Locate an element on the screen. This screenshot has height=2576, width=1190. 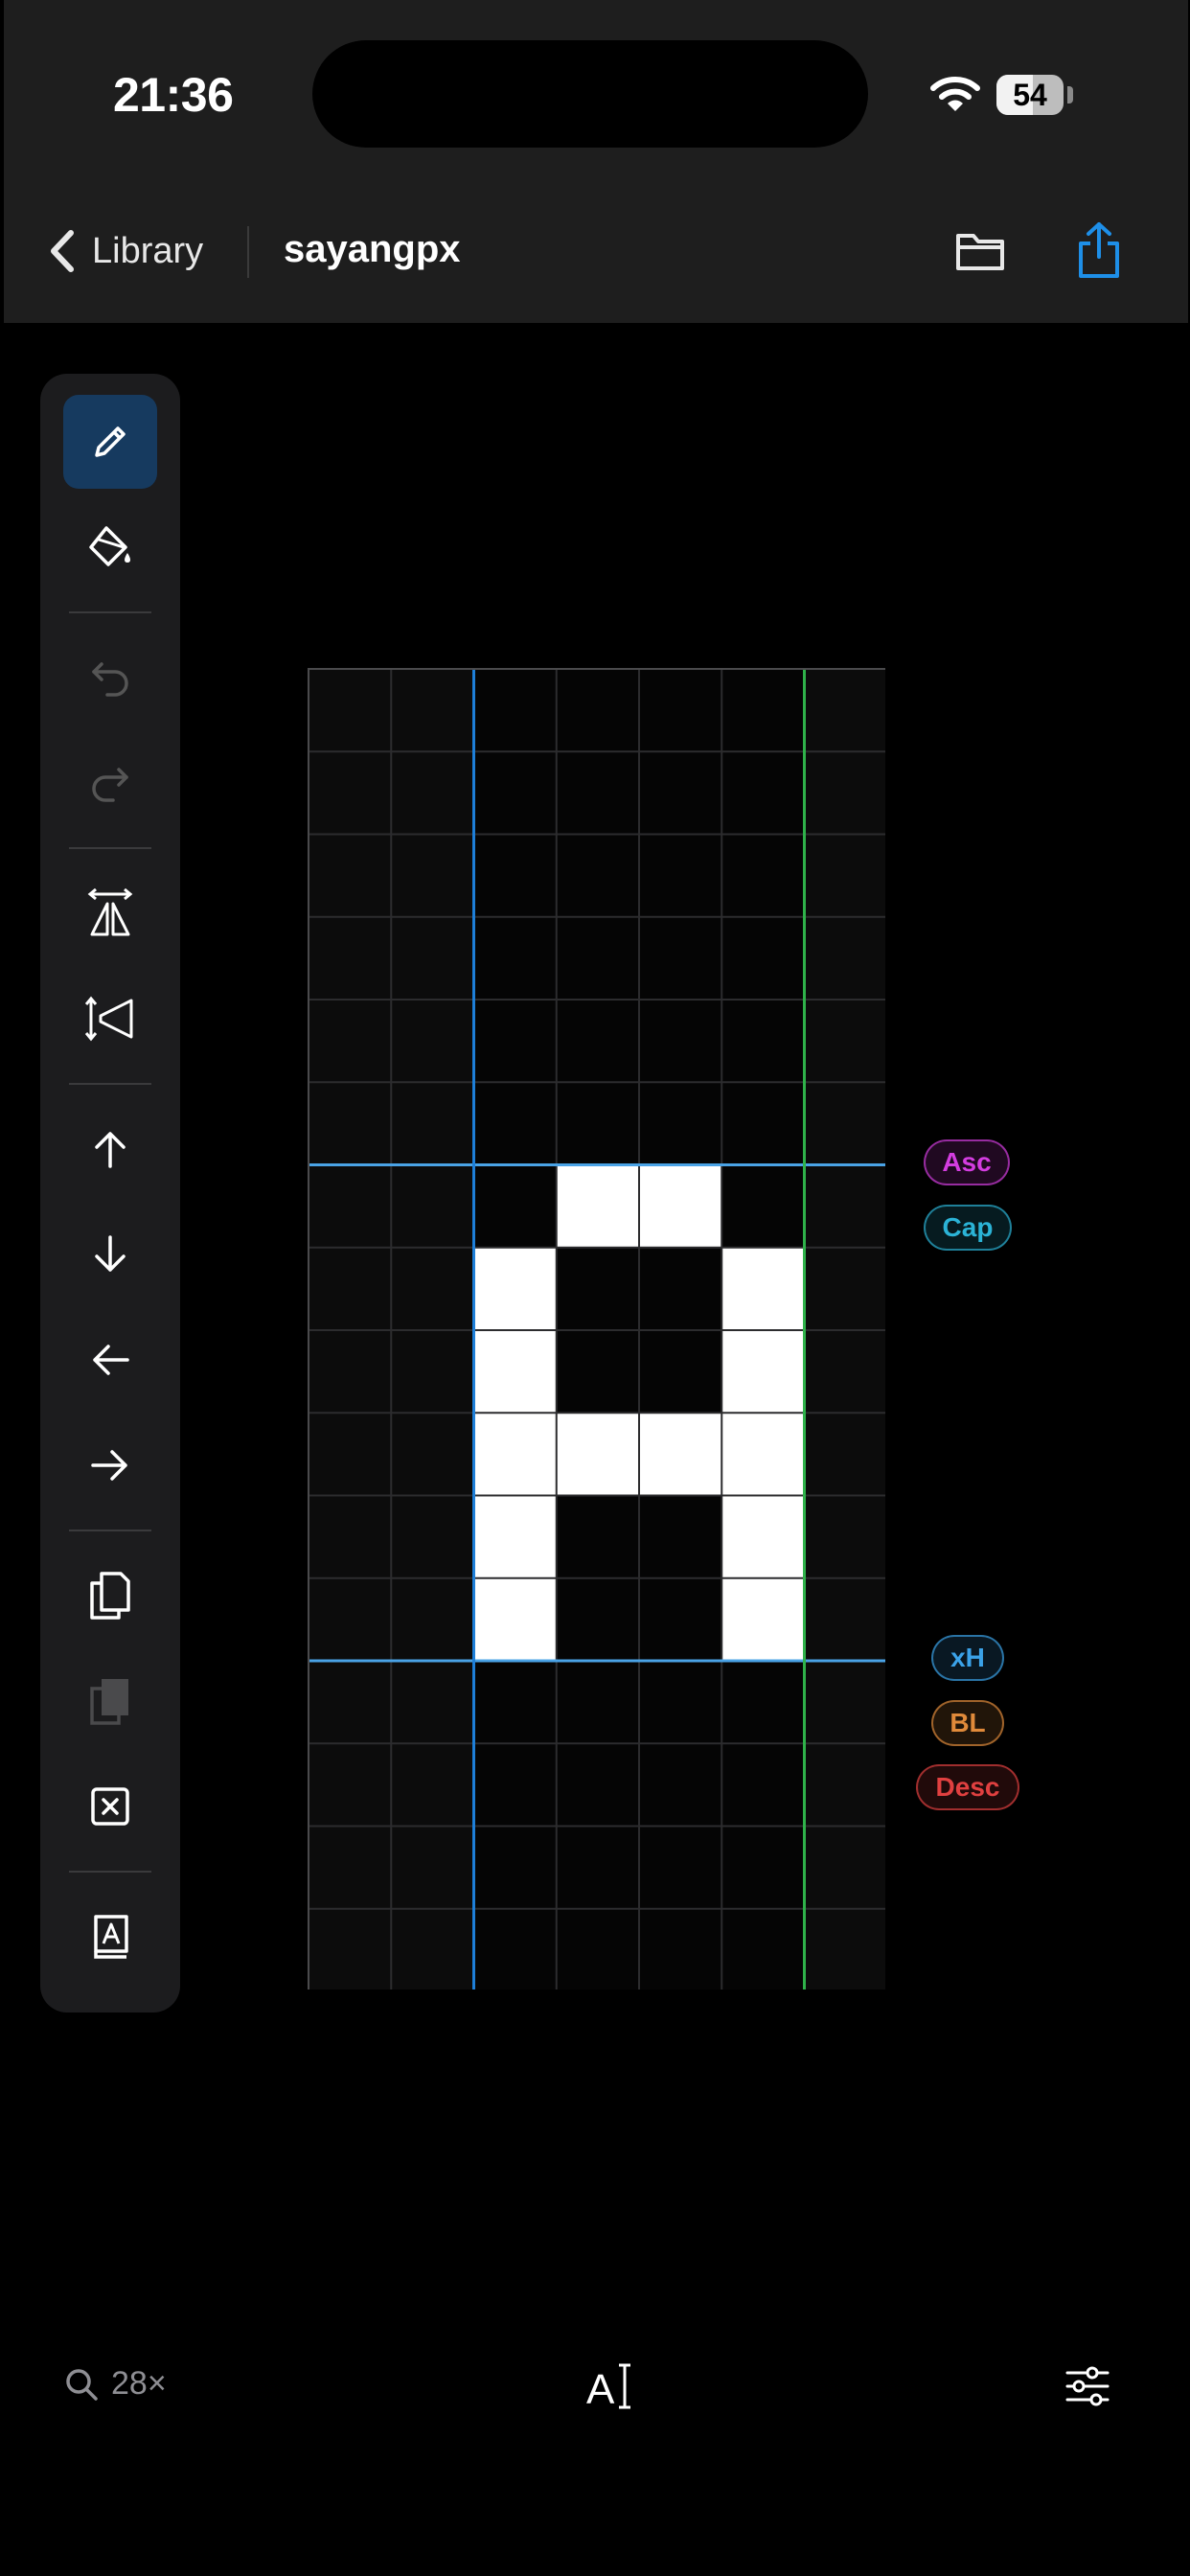
pencil-tool is located at coordinates (110, 442).